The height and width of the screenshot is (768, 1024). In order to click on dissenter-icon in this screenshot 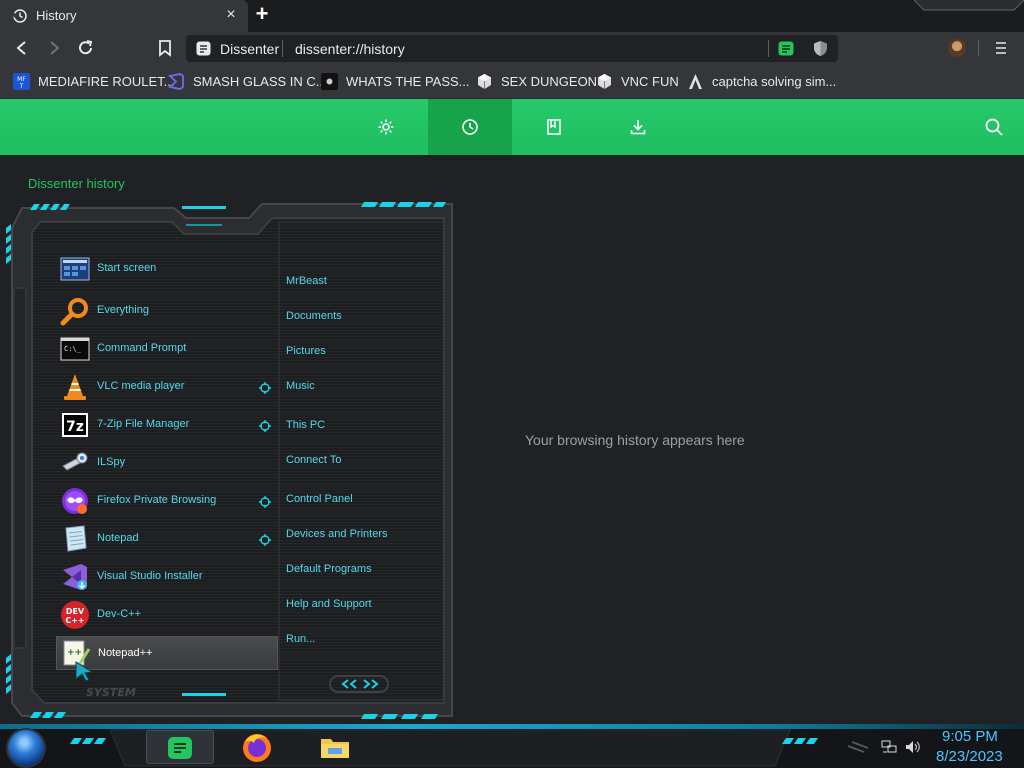, I will do `click(180, 748)`.